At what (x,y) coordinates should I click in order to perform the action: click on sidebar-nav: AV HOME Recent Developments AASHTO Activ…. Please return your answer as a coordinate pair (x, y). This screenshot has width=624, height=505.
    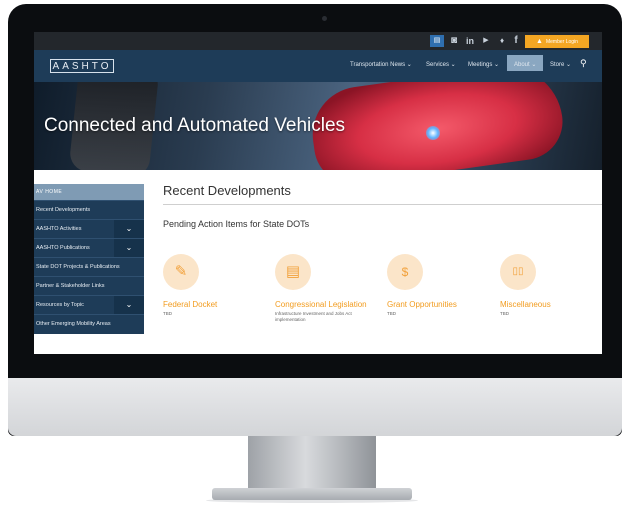
    Looking at the image, I should click on (89, 259).